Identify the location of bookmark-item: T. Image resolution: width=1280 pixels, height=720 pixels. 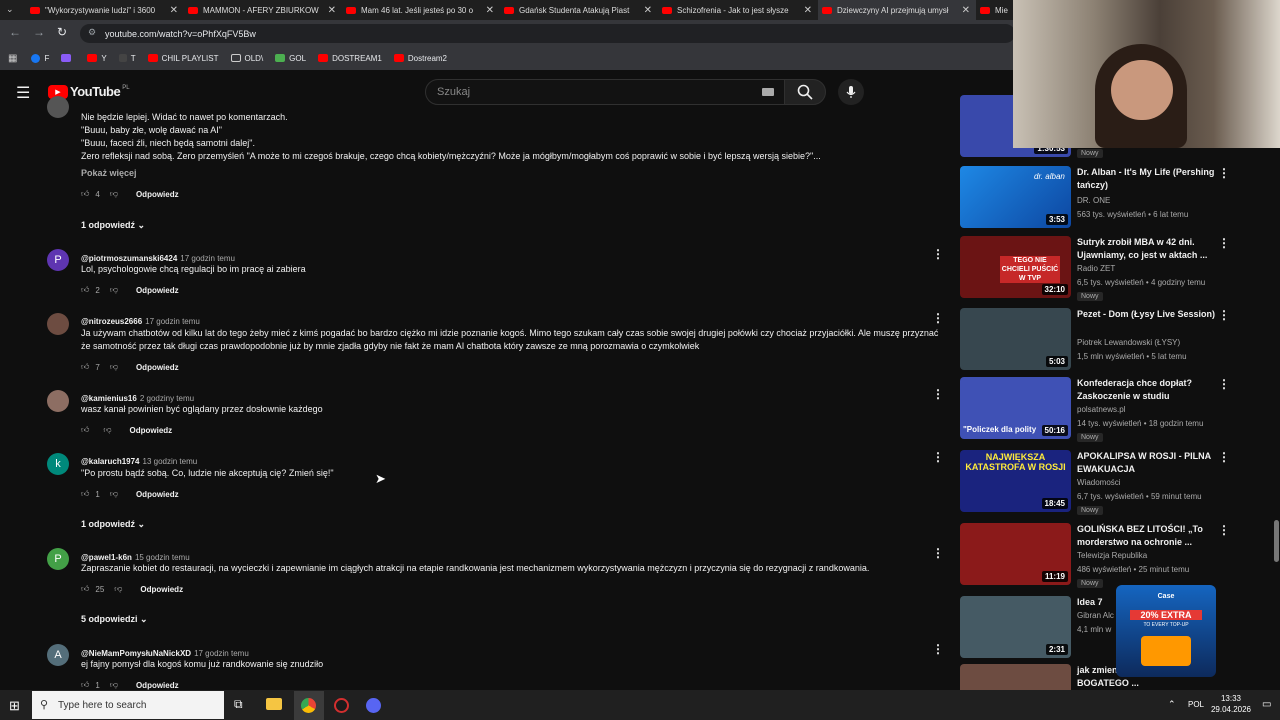
(127, 58).